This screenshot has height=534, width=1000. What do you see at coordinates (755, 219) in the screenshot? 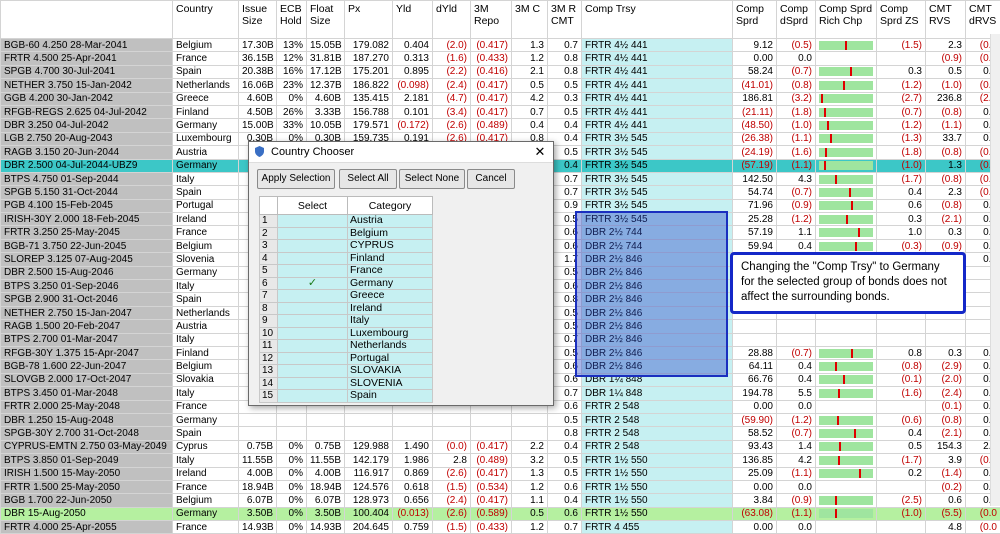
I see `cell-sprd: 25.28` at bounding box center [755, 219].